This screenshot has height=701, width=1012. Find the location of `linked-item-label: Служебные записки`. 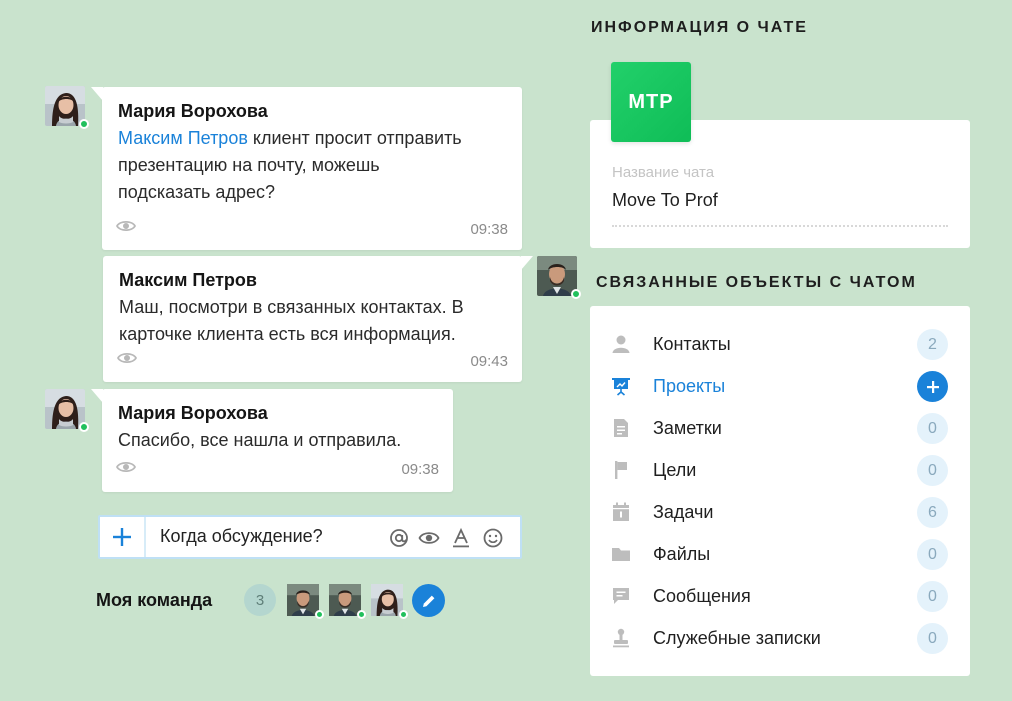

linked-item-label: Служебные записки is located at coordinates (737, 638).